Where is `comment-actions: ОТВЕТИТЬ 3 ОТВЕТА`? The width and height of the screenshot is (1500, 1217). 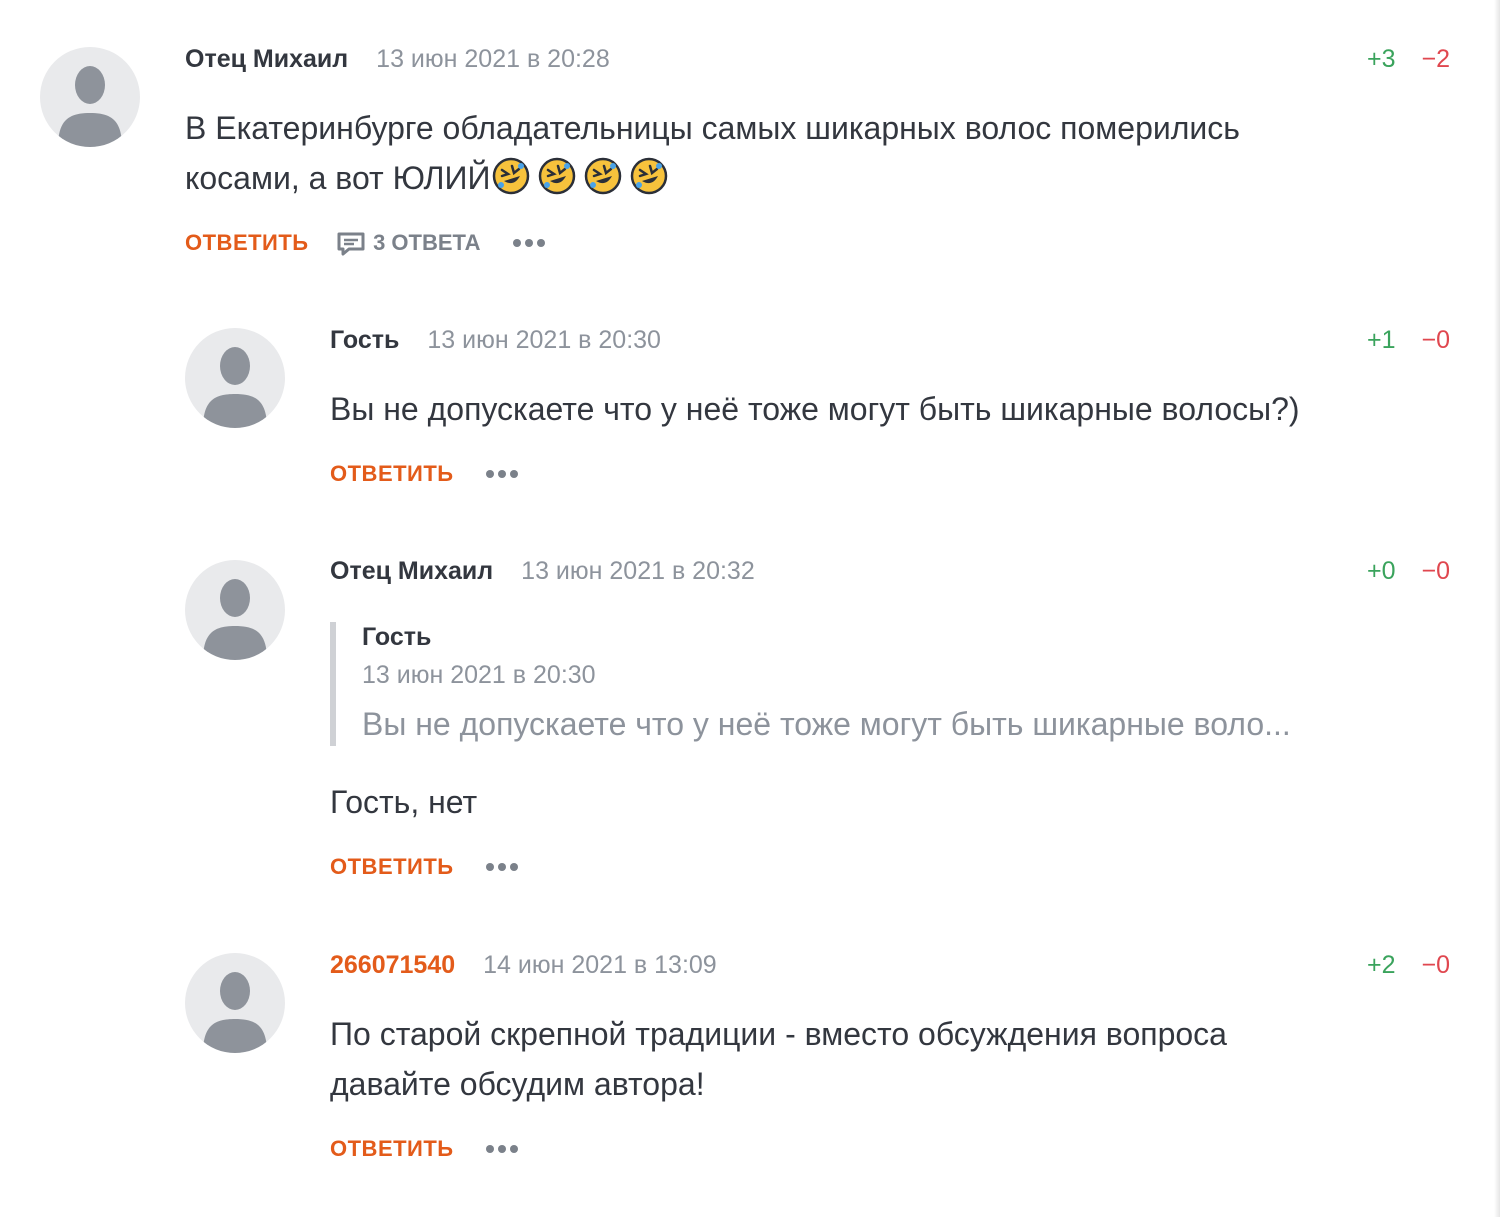
comment-actions: ОТВЕТИТЬ 3 ОТВЕТА is located at coordinates (366, 243).